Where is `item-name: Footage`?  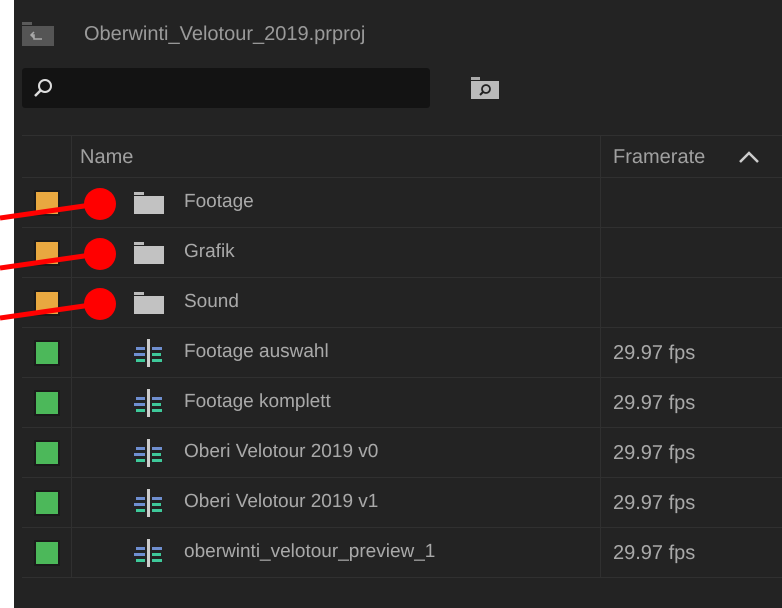
item-name: Footage is located at coordinates (219, 202).